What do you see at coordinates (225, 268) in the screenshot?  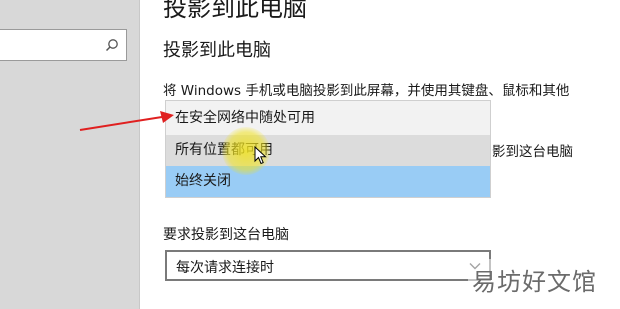 I see `pairing-select-value: 每次请求连接时` at bounding box center [225, 268].